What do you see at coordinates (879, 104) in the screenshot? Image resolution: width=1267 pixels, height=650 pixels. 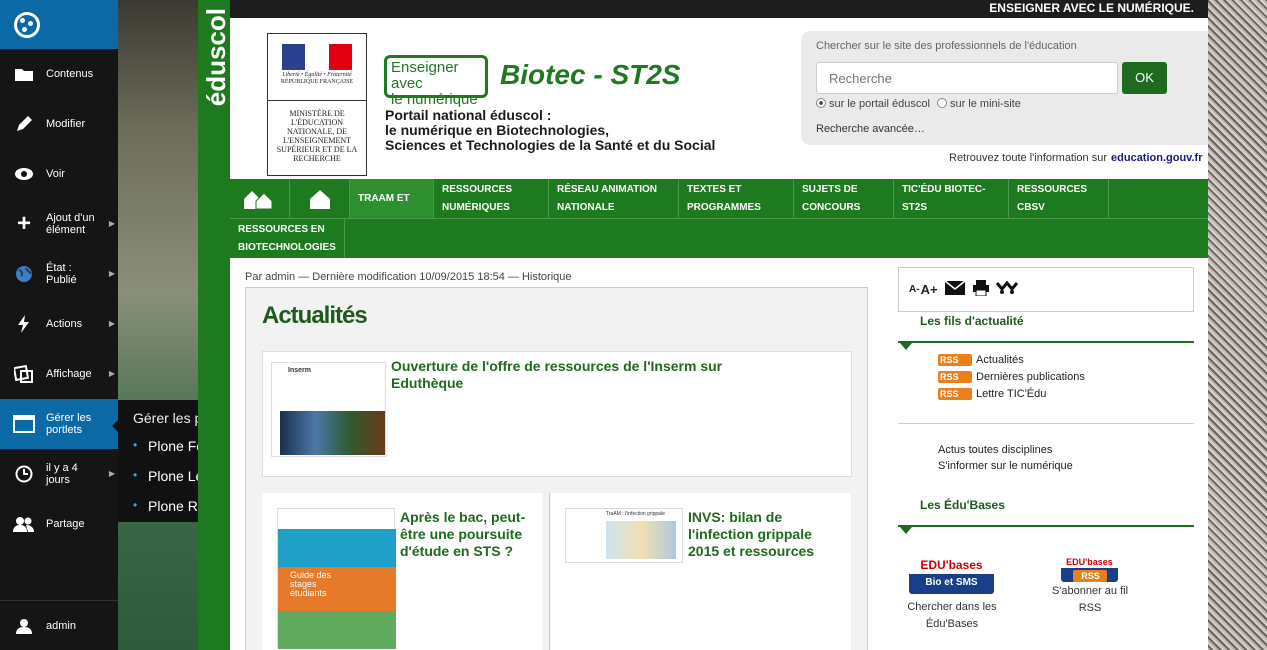 I see `radio-label: sur le portail éduscol` at bounding box center [879, 104].